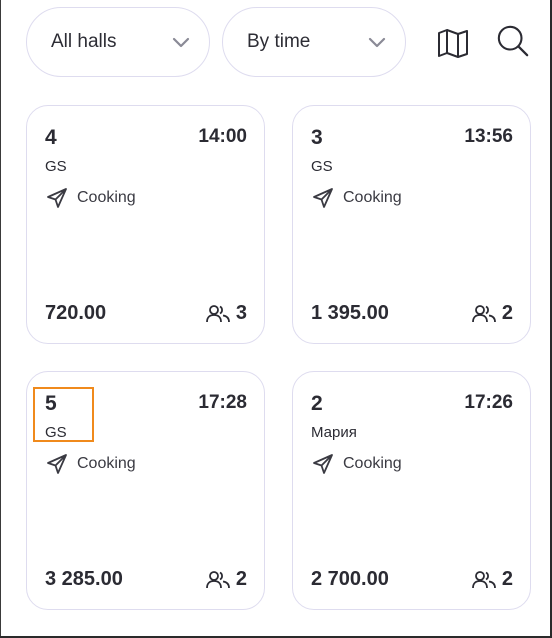  I want to click on time-sort-dropdown: By time, so click(314, 42).